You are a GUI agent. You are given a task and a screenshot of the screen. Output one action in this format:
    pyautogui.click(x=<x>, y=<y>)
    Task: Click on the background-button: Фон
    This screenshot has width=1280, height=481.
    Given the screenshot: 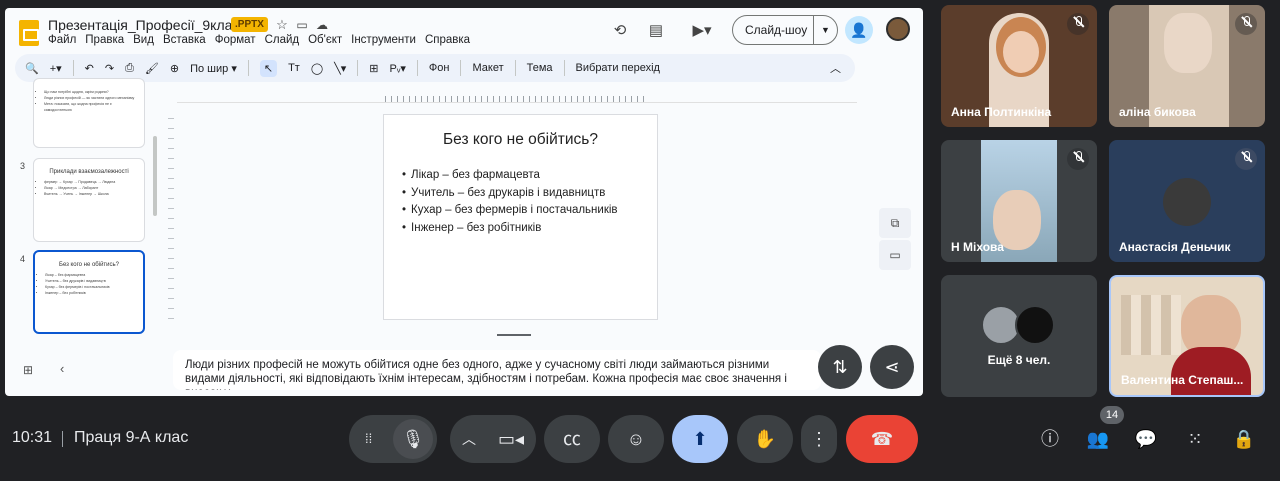 What is the action you would take?
    pyautogui.click(x=439, y=68)
    